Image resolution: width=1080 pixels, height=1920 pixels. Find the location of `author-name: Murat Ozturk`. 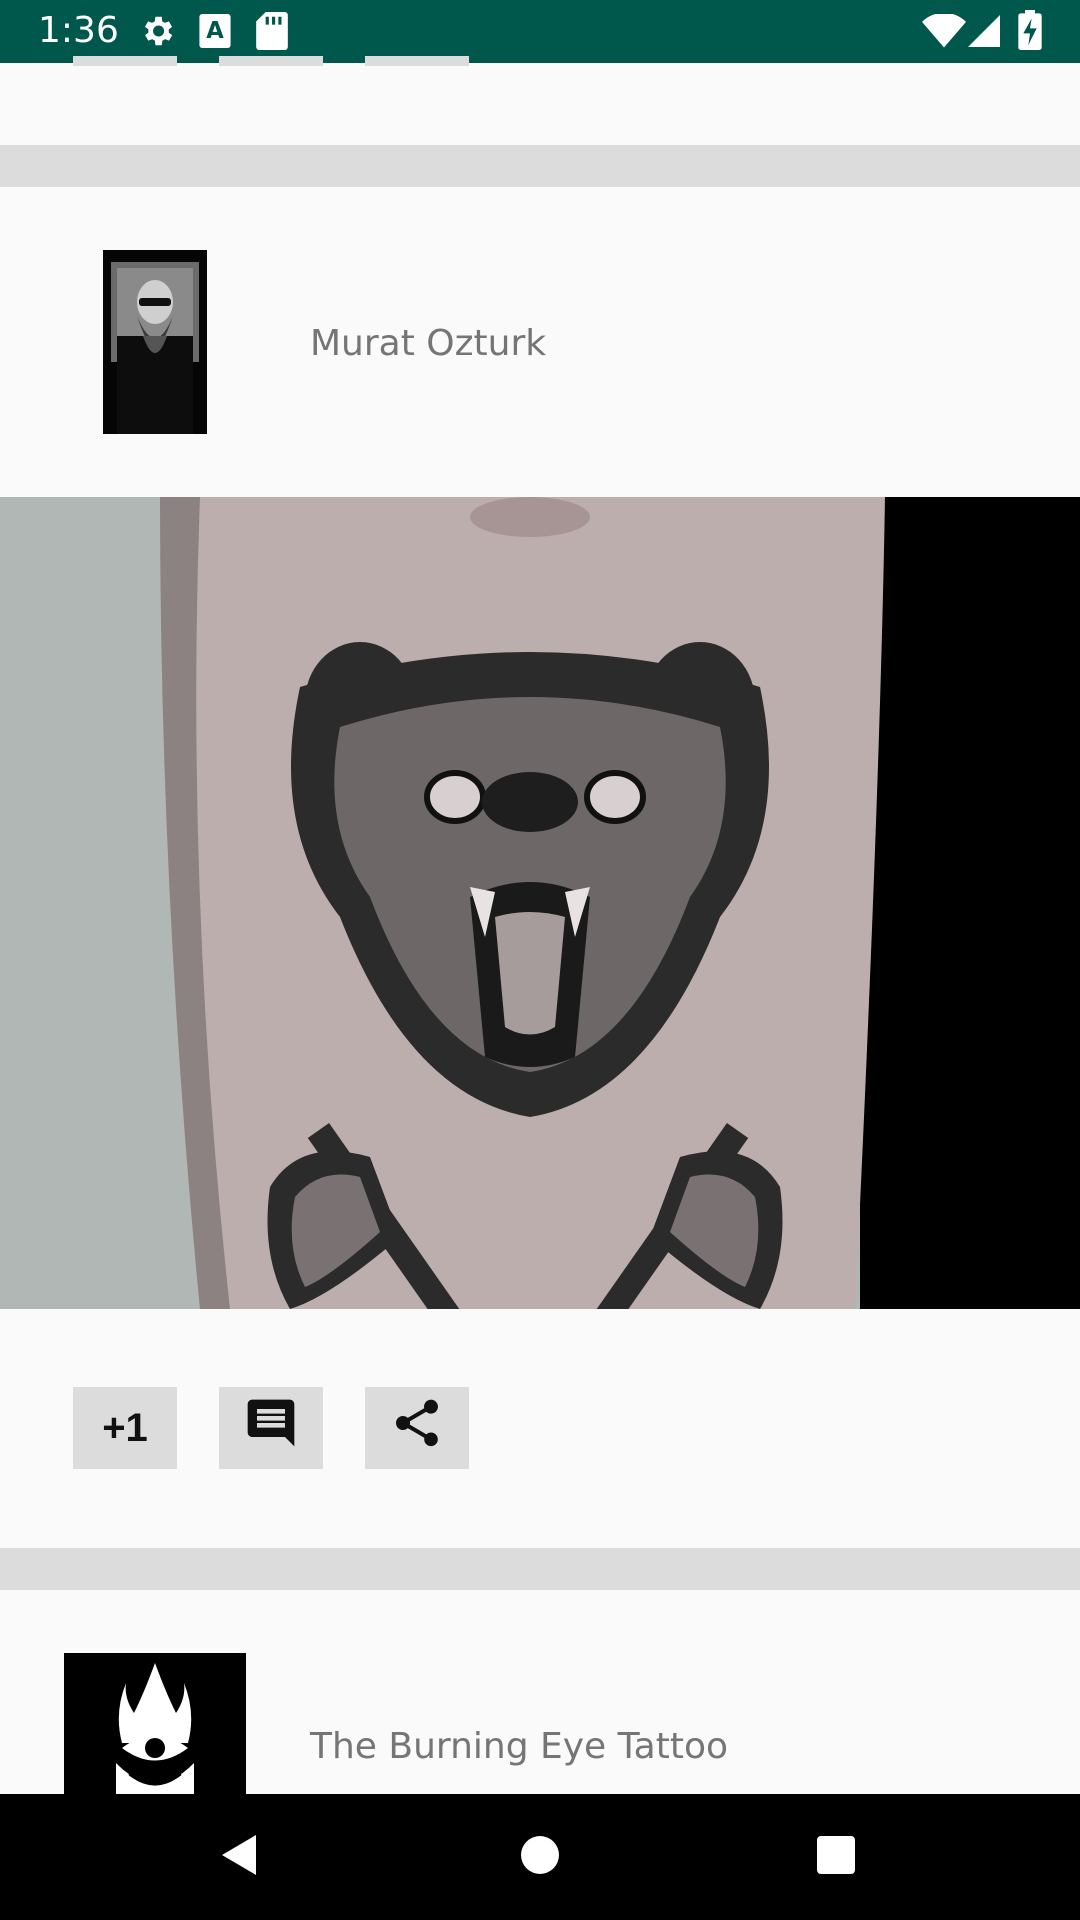

author-name: Murat Ozturk is located at coordinates (428, 344).